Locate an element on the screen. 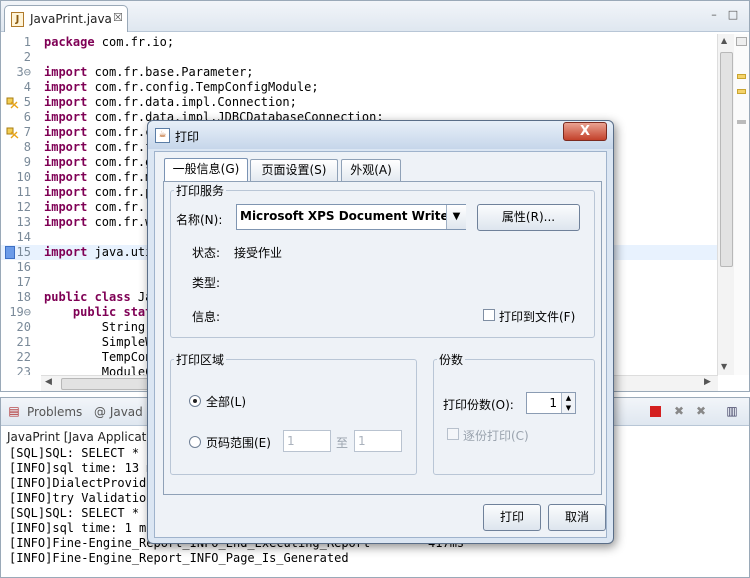  copies-title: 份数 is located at coordinates (451, 359).